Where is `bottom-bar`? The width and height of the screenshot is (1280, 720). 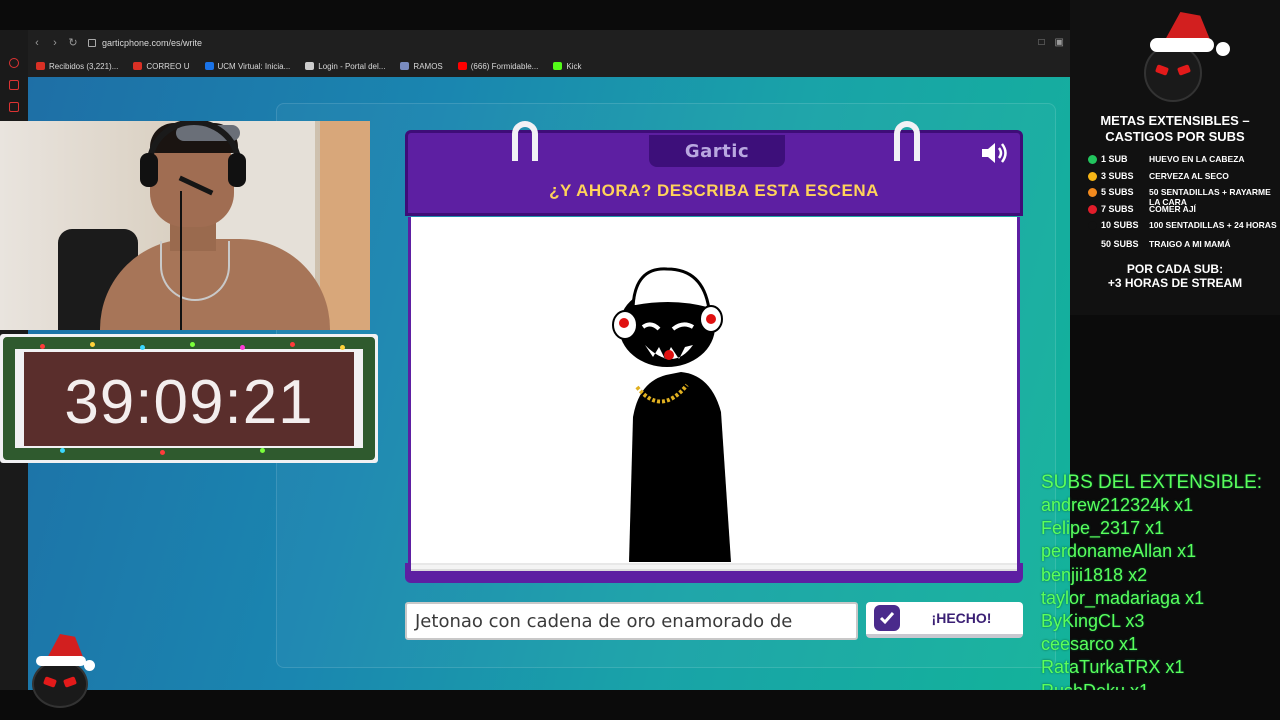
bottom-bar is located at coordinates (640, 705).